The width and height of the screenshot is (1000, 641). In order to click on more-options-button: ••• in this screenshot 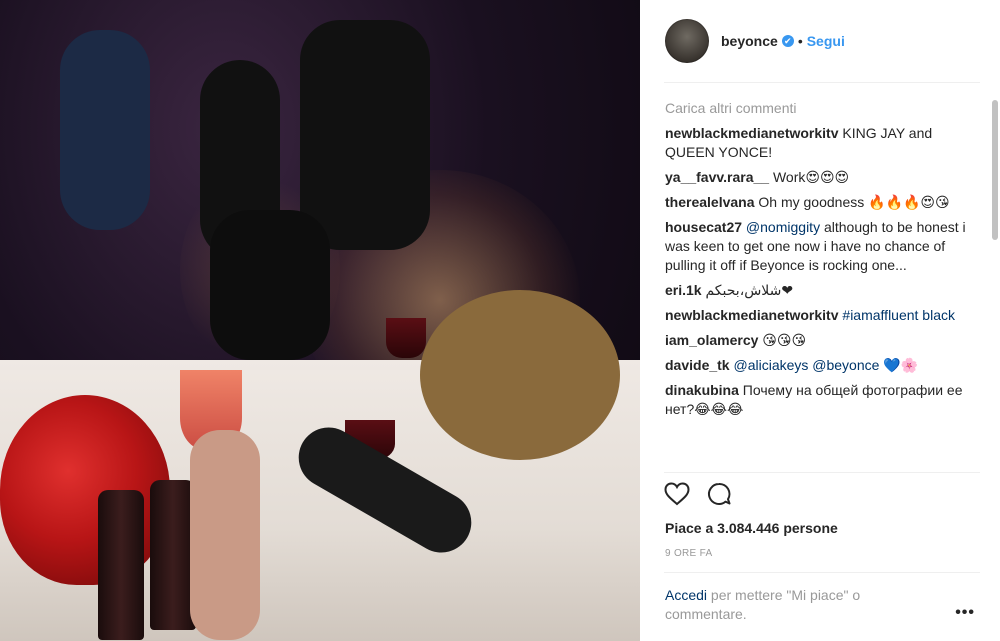, I will do `click(965, 613)`.